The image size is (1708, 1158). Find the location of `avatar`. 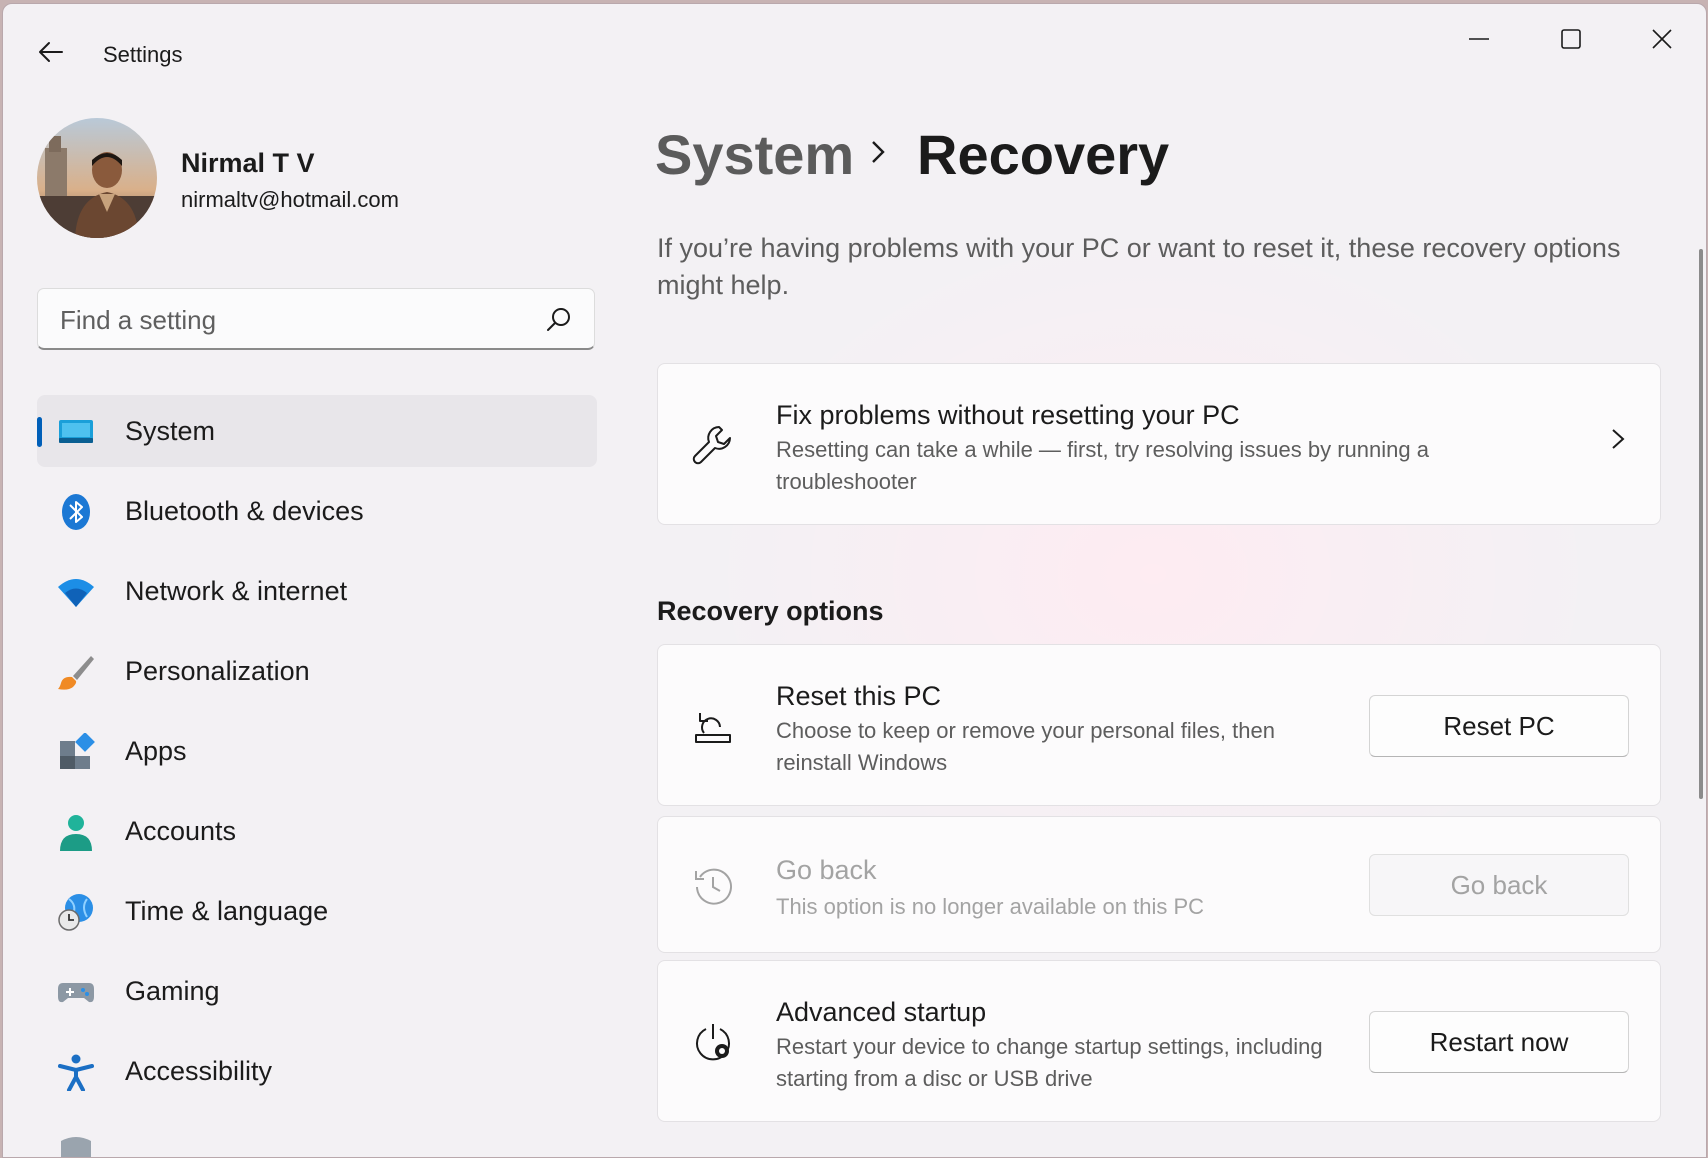

avatar is located at coordinates (97, 178).